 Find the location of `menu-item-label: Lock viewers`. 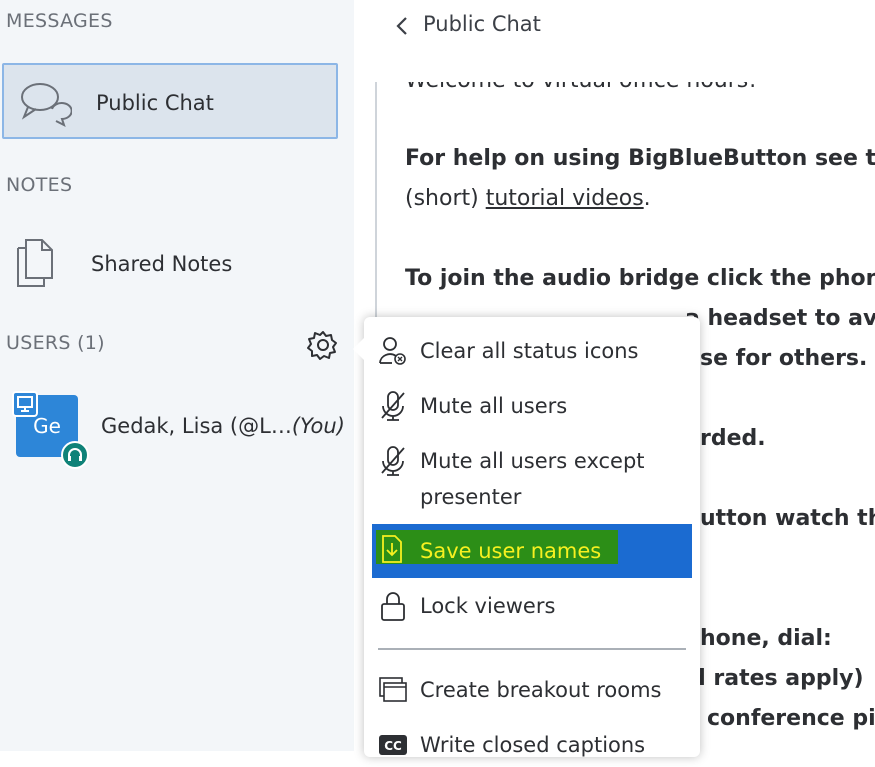

menu-item-label: Lock viewers is located at coordinates (488, 606).